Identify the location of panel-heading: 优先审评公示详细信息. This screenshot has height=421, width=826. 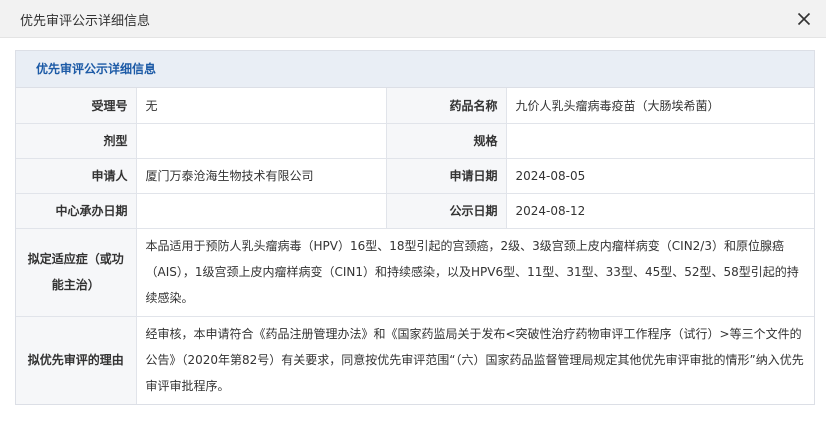
(415, 69).